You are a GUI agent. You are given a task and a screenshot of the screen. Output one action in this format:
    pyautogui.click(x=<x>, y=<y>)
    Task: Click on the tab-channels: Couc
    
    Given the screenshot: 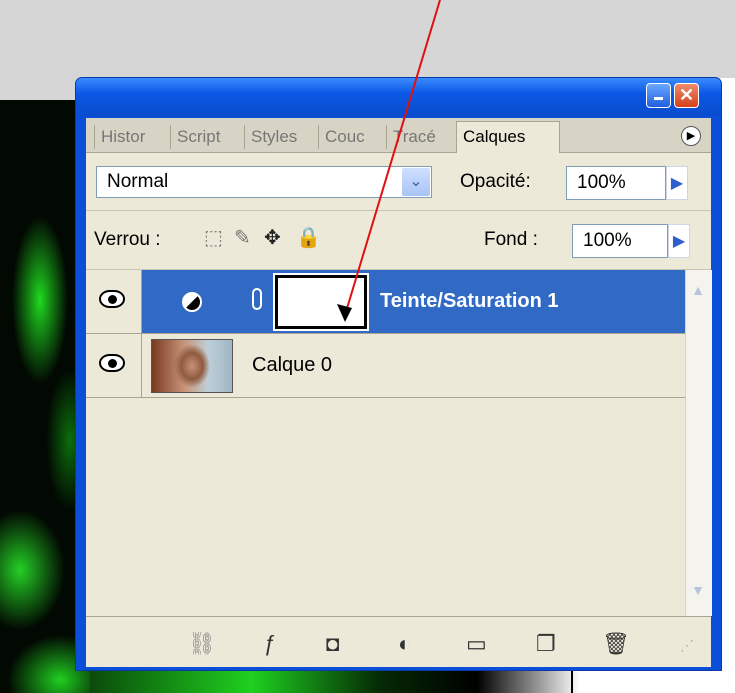 What is the action you would take?
    pyautogui.click(x=354, y=137)
    